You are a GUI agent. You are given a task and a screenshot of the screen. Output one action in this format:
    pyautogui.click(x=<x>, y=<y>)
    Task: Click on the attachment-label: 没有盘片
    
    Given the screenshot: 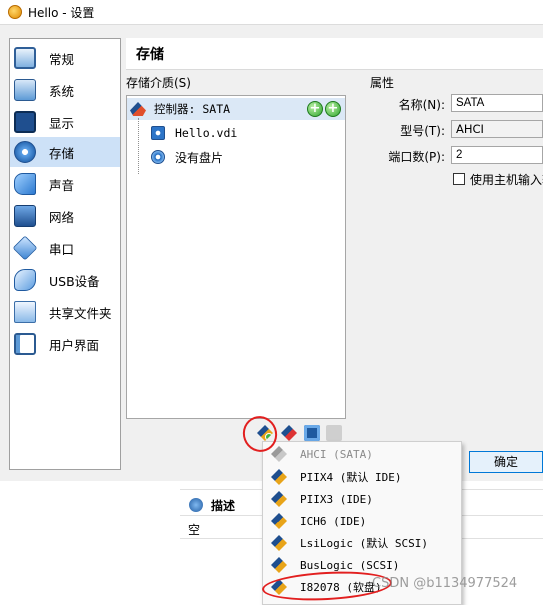 What is the action you would take?
    pyautogui.click(x=199, y=157)
    